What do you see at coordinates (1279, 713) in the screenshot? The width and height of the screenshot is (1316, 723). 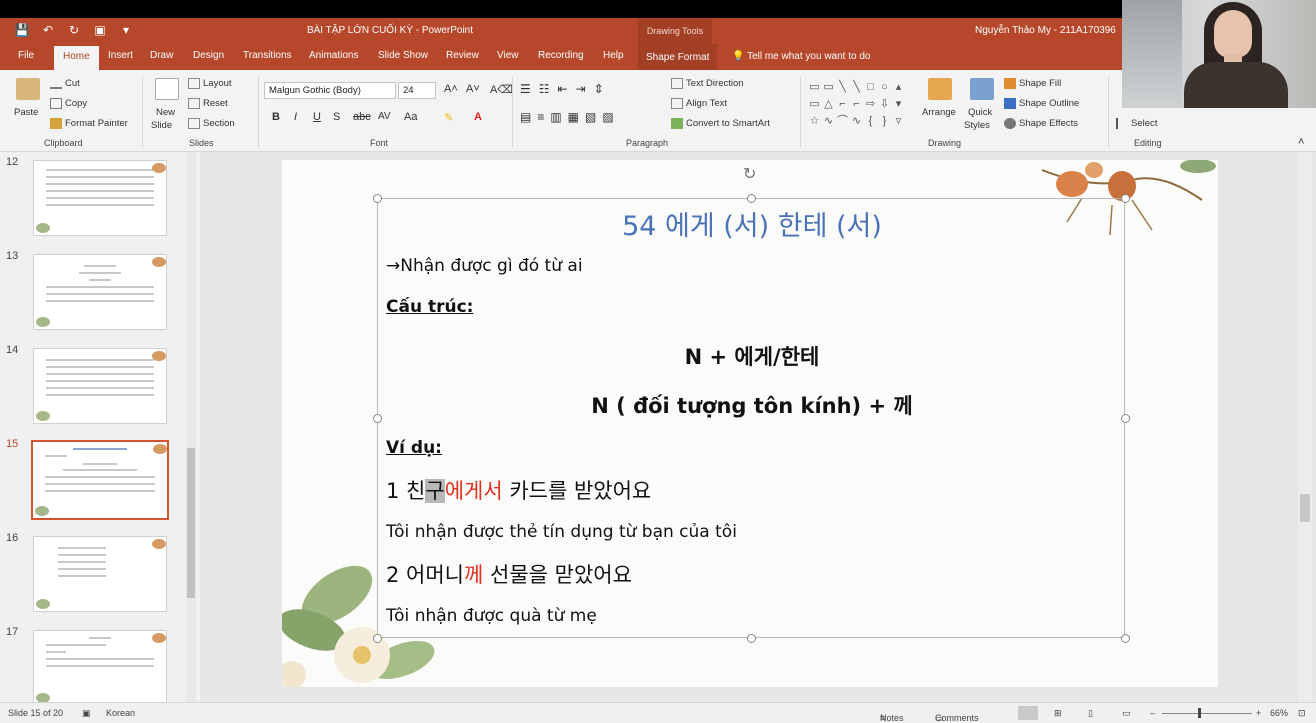 I see `zoom-level: 66%` at bounding box center [1279, 713].